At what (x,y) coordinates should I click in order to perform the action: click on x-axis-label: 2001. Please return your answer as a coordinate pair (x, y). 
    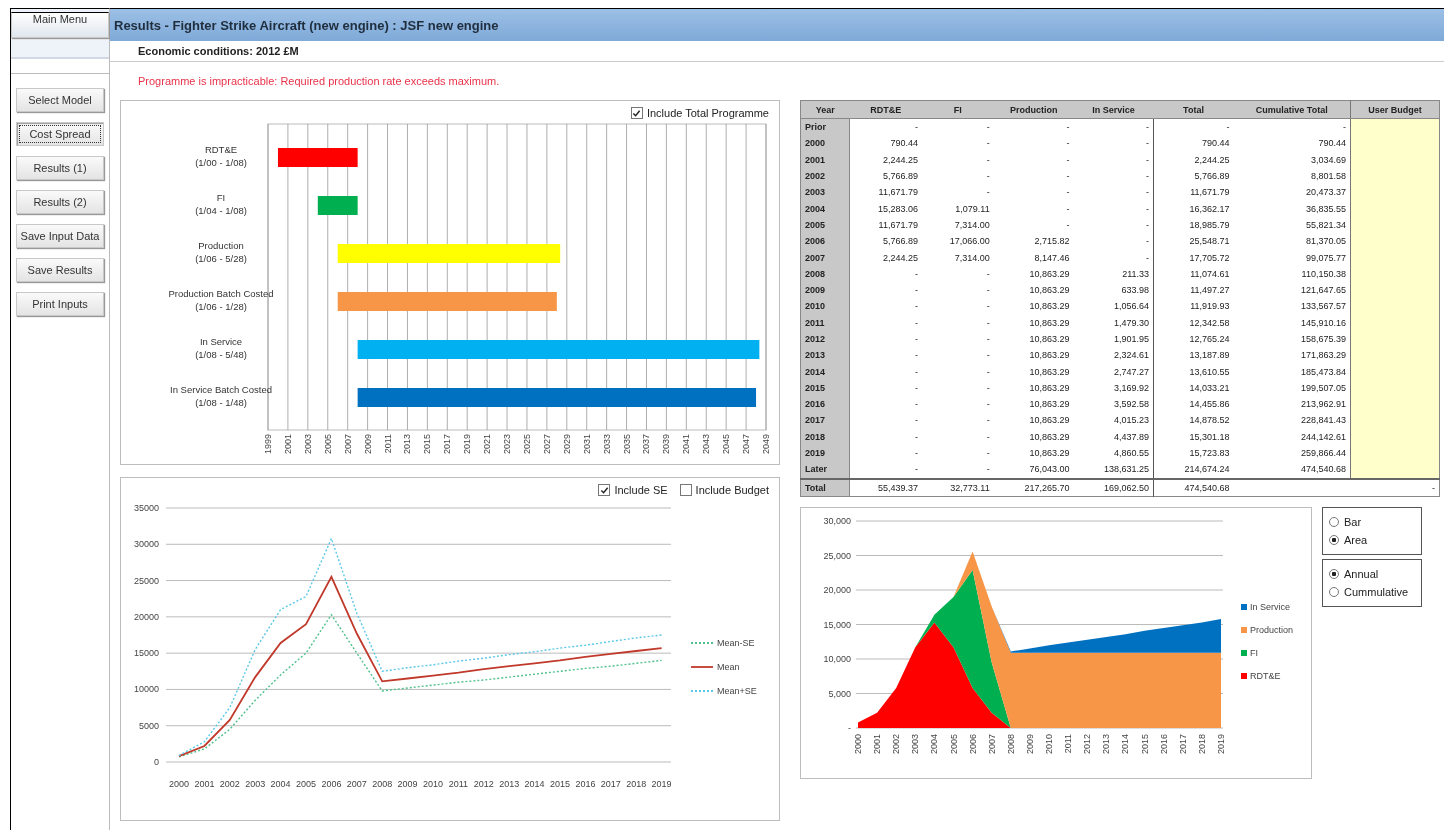
    Looking at the image, I should click on (204, 784).